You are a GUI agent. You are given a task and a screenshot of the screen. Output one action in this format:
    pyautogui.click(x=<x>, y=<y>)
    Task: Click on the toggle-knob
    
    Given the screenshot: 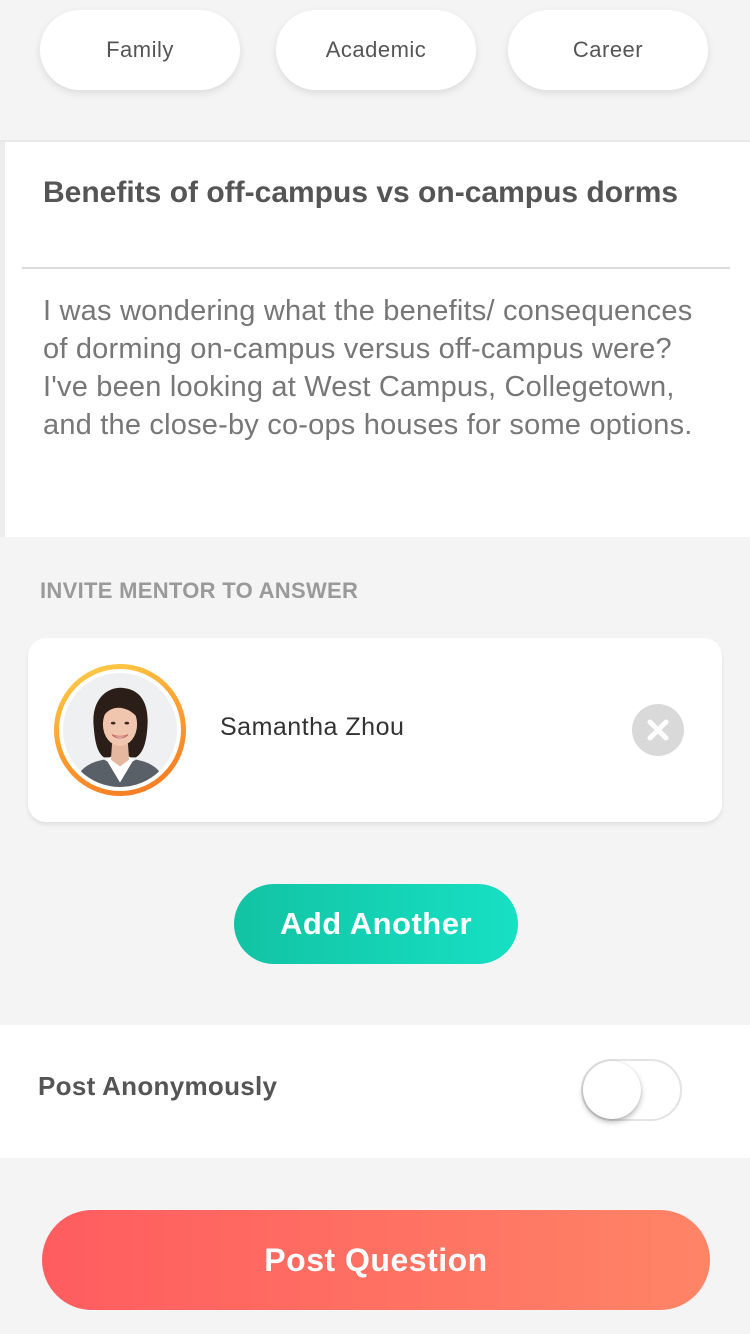 What is the action you would take?
    pyautogui.click(x=612, y=1090)
    